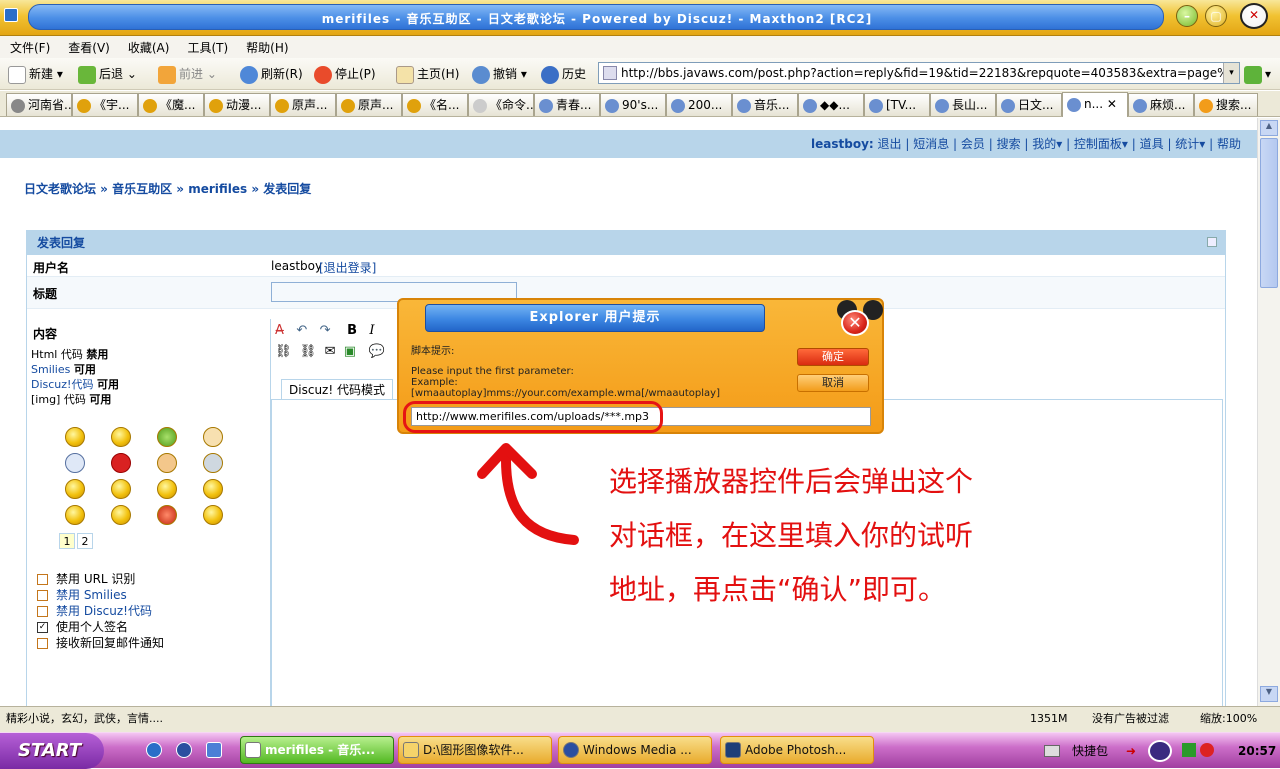 The image size is (1280, 769). Describe the element at coordinates (167, 437) in the screenshot. I see `person-icon` at that location.